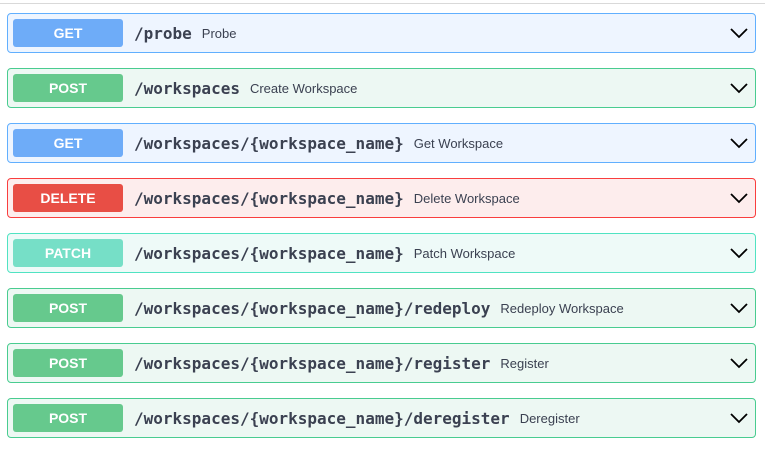  Describe the element at coordinates (322, 418) in the screenshot. I see `operation-path: /workspaces/{workspace_name}/deregister` at that location.